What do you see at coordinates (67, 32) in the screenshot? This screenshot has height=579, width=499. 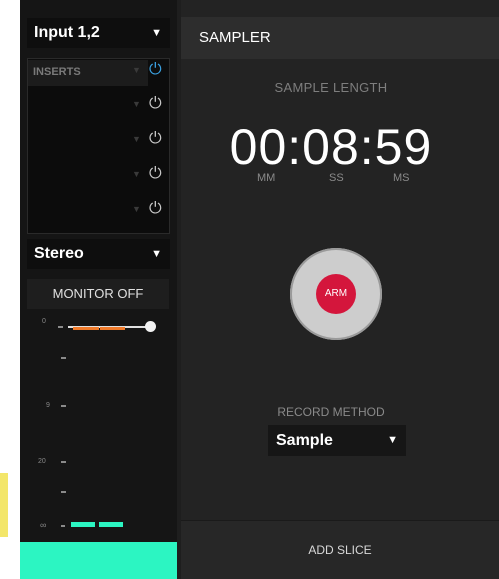 I see `input-select-value: Input 1,2` at bounding box center [67, 32].